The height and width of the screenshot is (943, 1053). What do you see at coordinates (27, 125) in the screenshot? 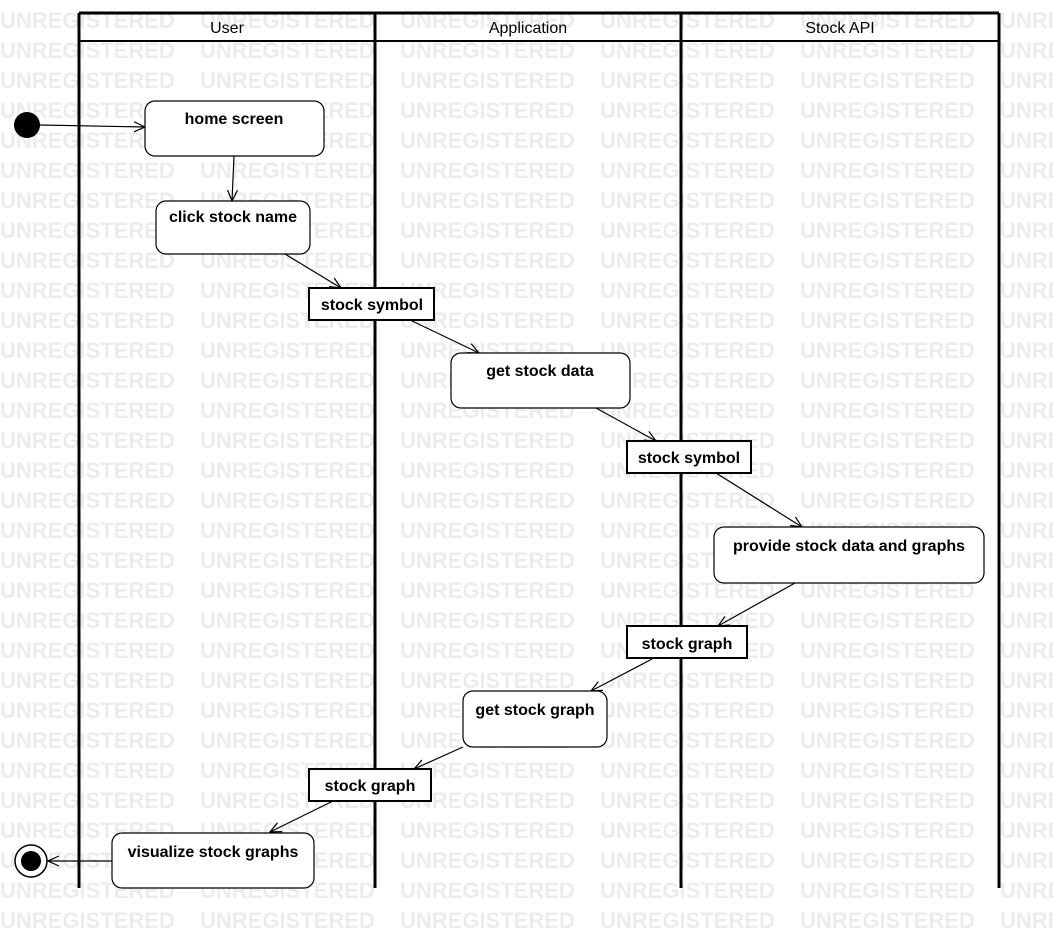
I see `initial-node` at bounding box center [27, 125].